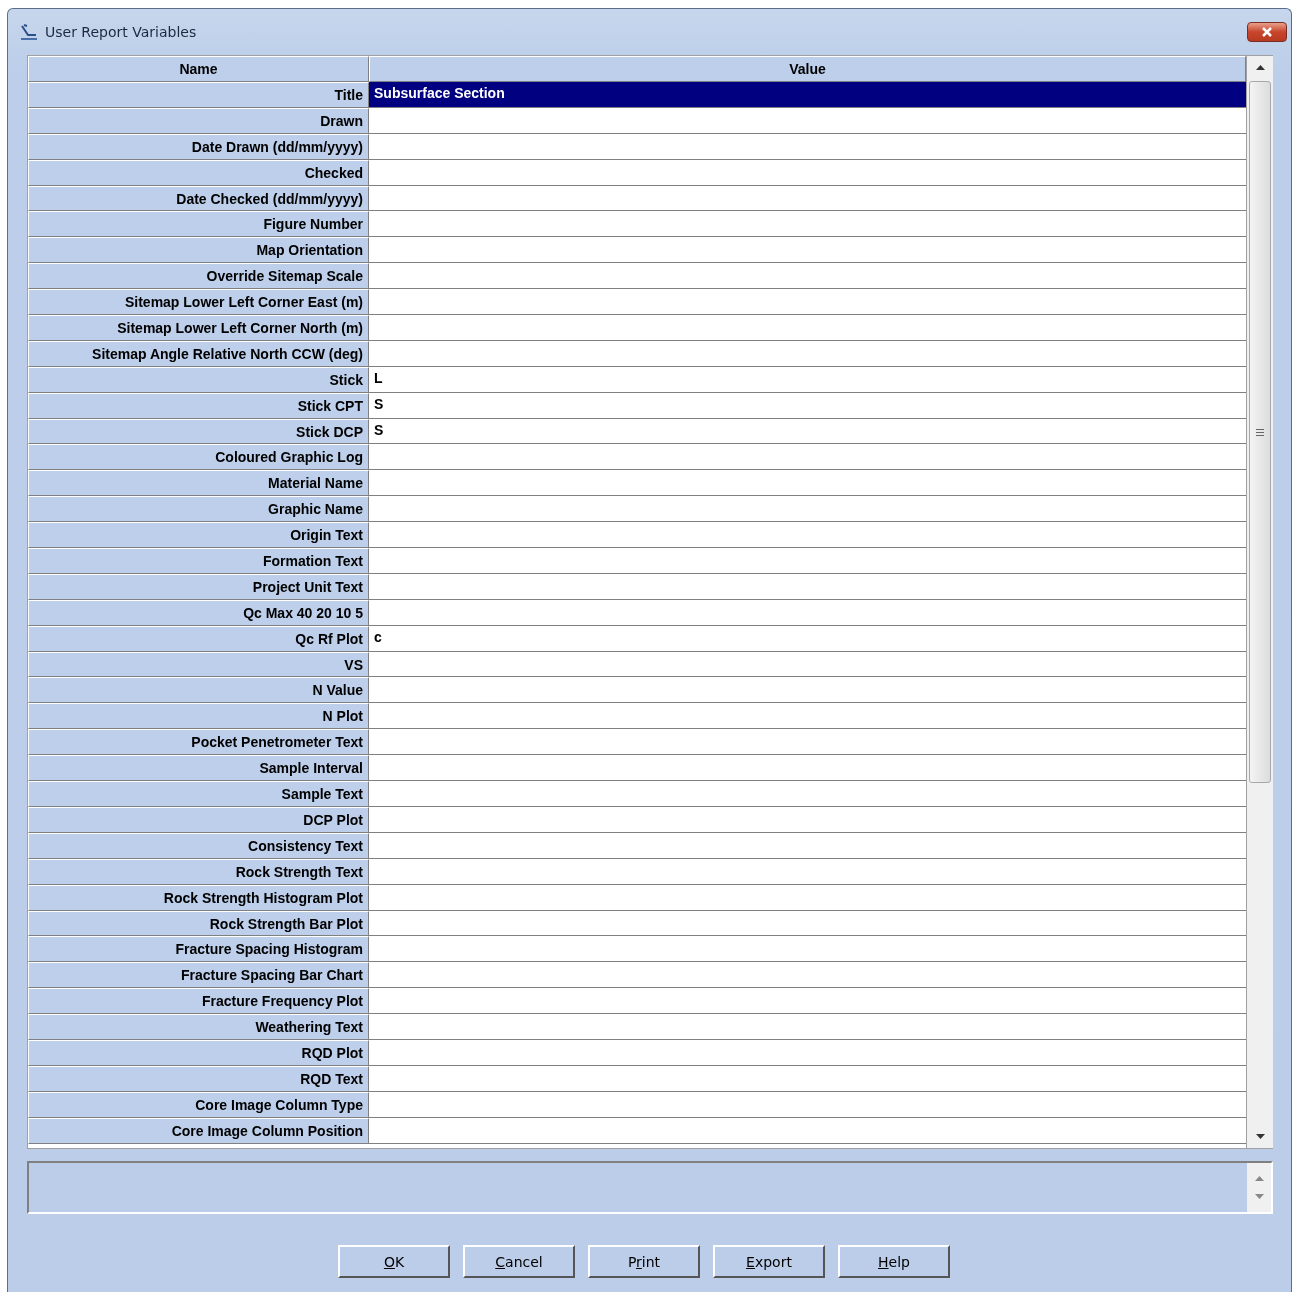 The width and height of the screenshot is (1299, 1292). Describe the element at coordinates (807, 69) in the screenshot. I see `column-header: Value` at that location.